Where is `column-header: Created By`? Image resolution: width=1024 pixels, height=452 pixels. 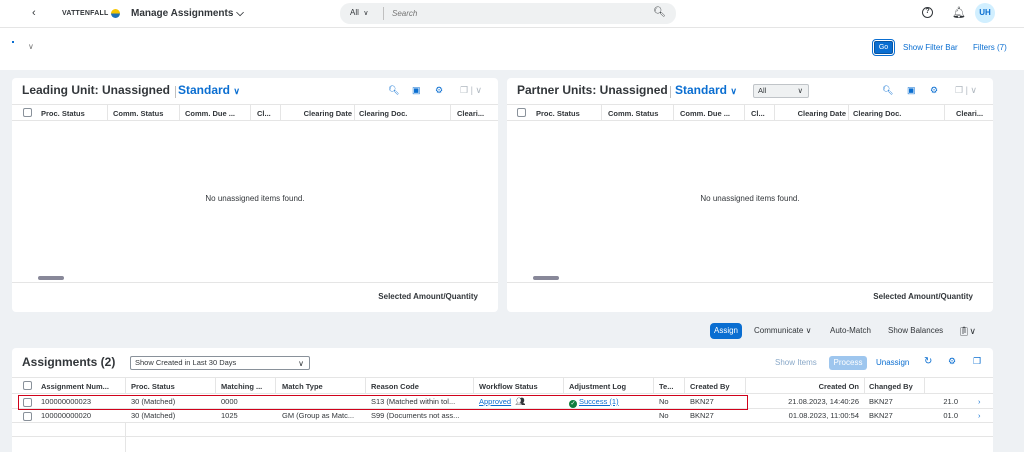
column-header: Created By is located at coordinates (715, 386).